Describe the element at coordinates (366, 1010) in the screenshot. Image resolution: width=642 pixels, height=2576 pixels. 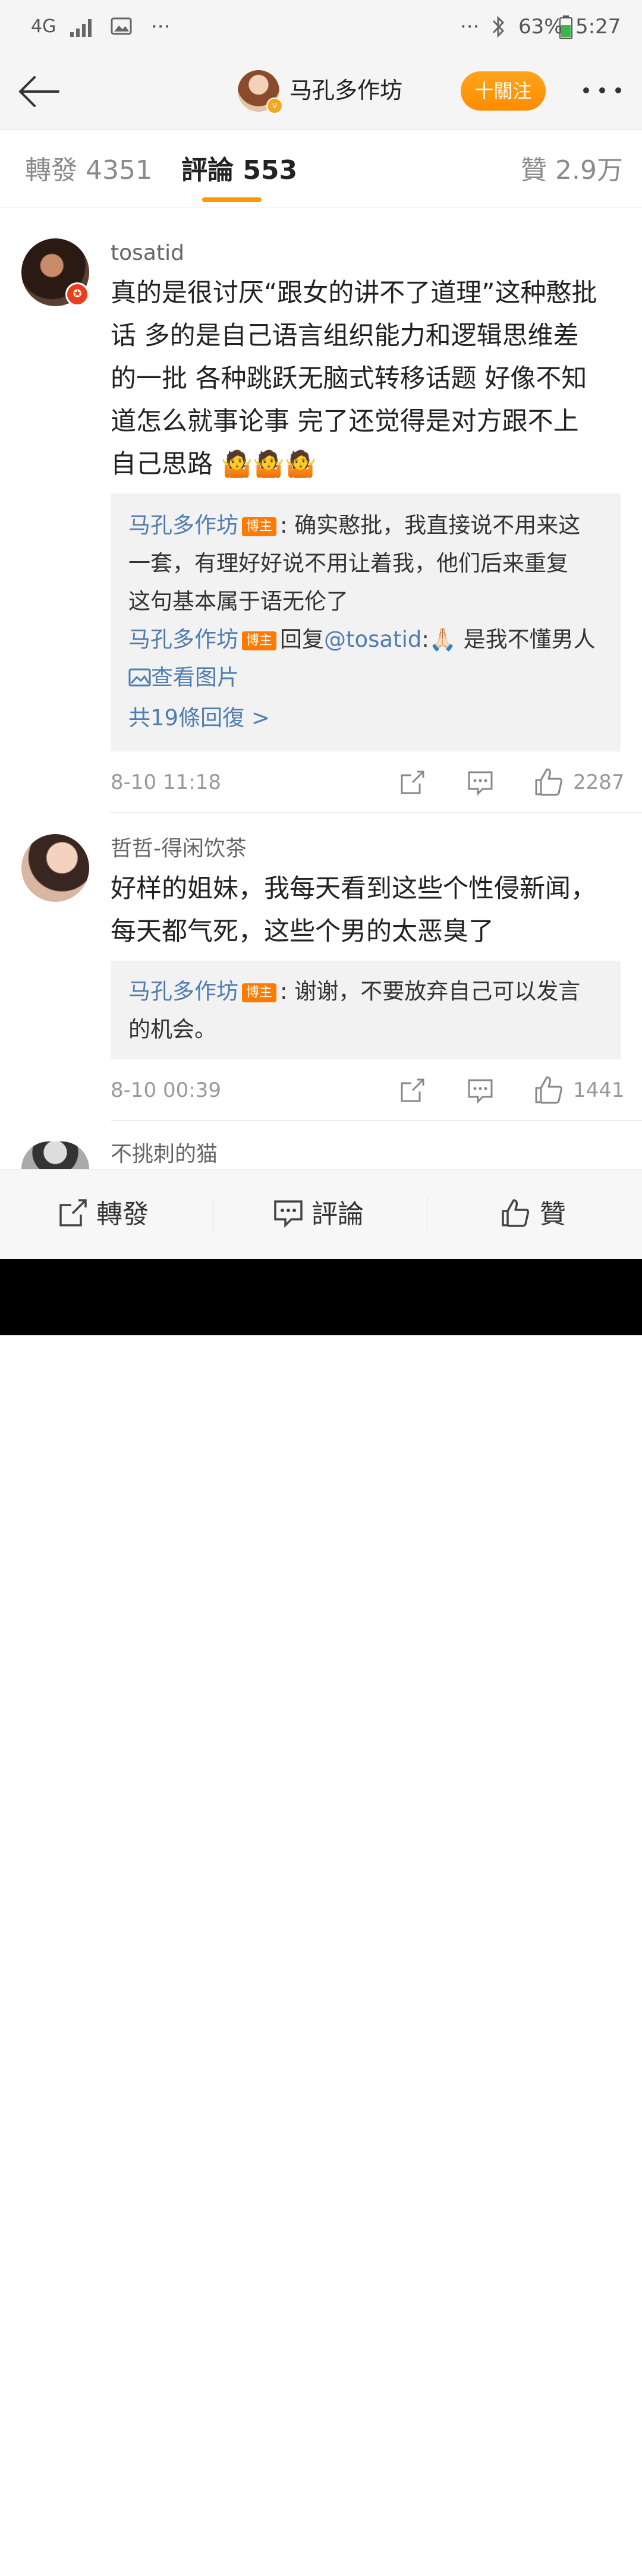
I see `reply-box: 马孔多作坊 博主: 谢谢，不要放弃自己可以发言 的机会。` at that location.